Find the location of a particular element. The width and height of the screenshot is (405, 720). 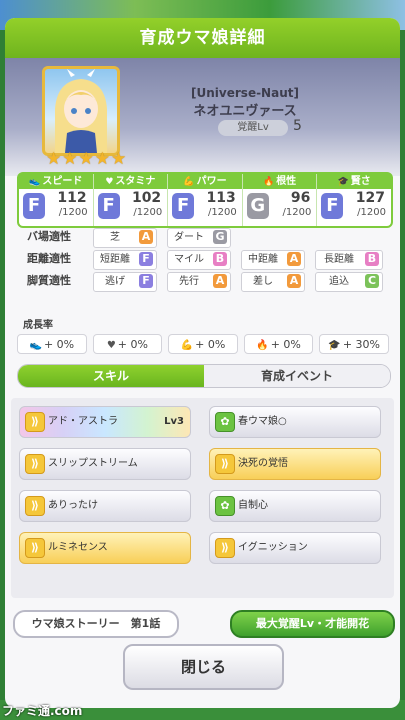

aptitude-turf: 芝 A is located at coordinates (125, 238).